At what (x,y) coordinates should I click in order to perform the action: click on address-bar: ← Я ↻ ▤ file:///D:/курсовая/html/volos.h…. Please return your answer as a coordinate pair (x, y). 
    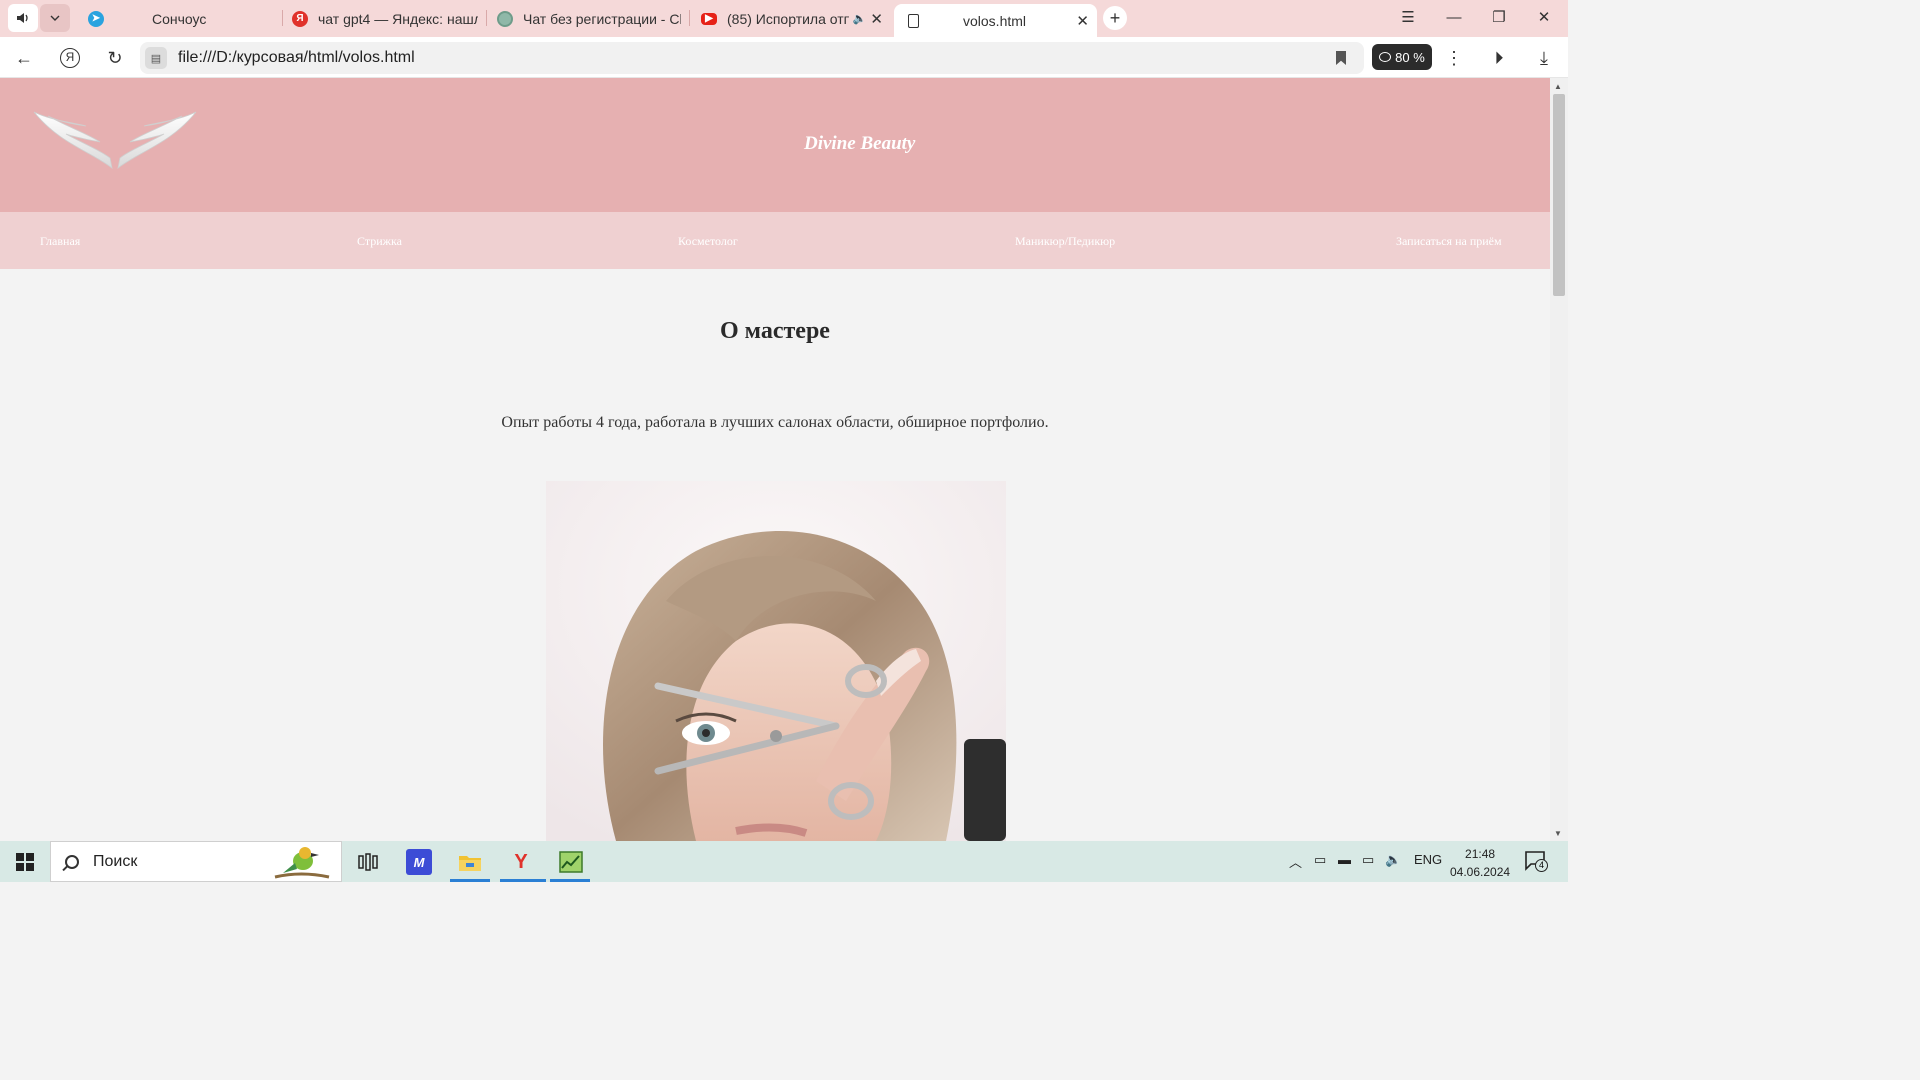
    Looking at the image, I should click on (784, 57).